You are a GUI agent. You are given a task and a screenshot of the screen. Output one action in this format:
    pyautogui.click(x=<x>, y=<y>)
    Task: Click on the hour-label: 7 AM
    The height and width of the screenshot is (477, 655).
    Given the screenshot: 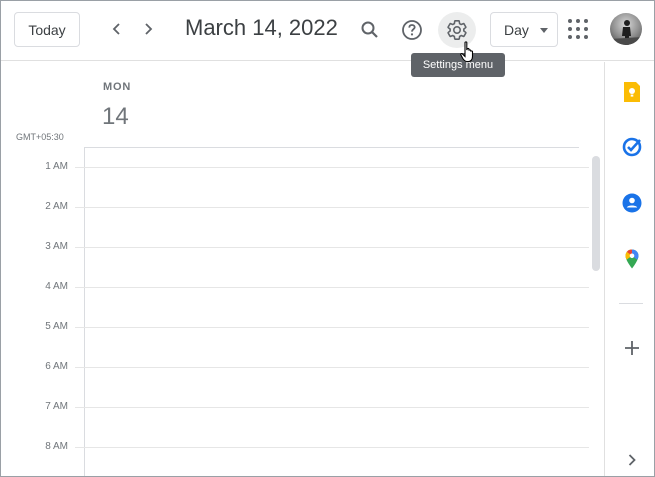 What is the action you would take?
    pyautogui.click(x=56, y=406)
    